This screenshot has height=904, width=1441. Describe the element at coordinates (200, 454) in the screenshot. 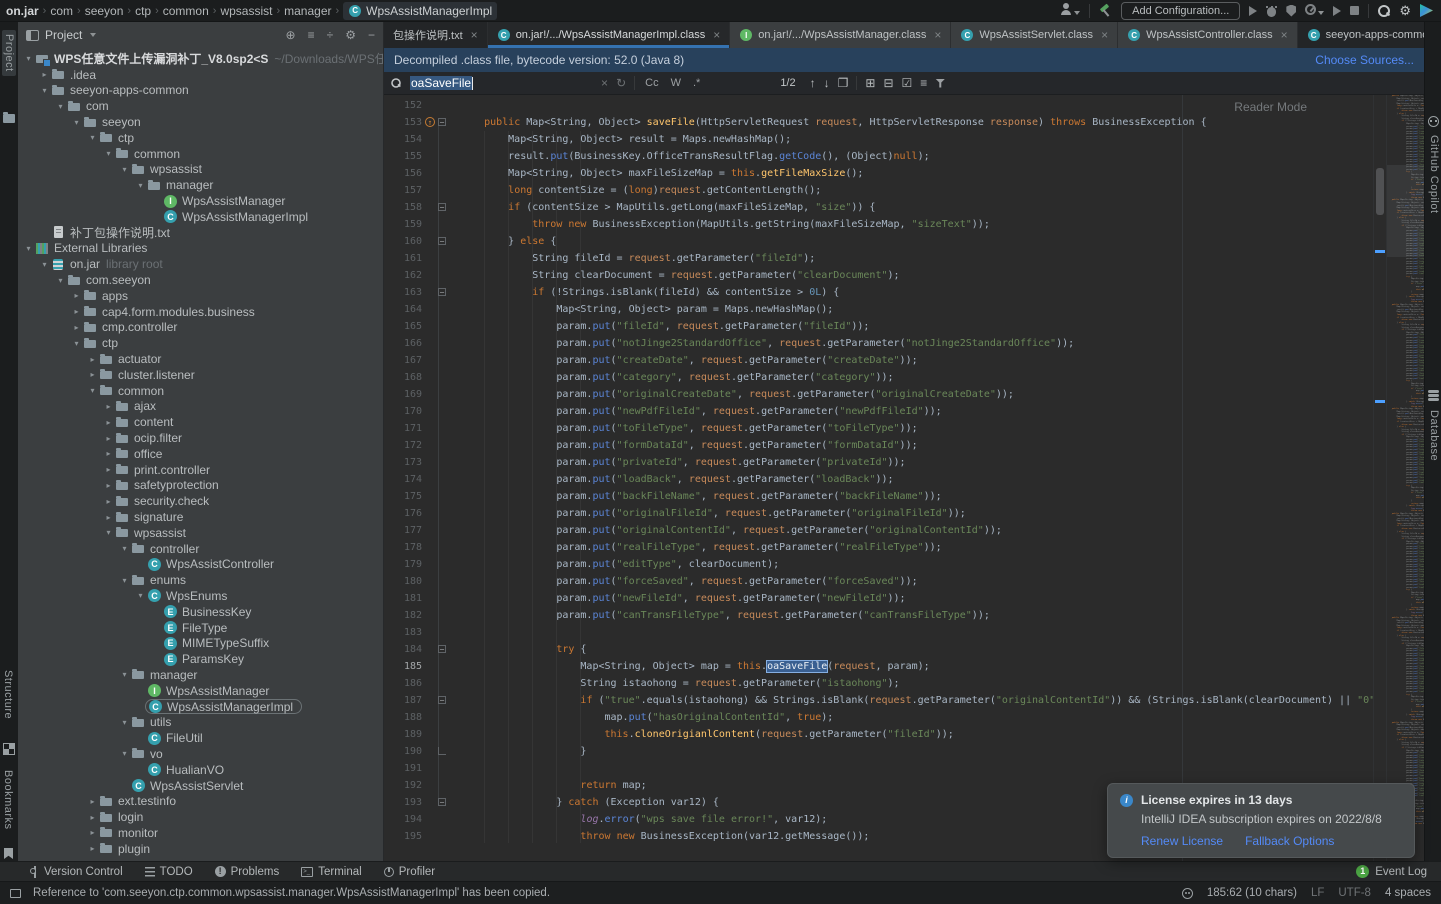

I see `tree-item: ▸ office` at that location.